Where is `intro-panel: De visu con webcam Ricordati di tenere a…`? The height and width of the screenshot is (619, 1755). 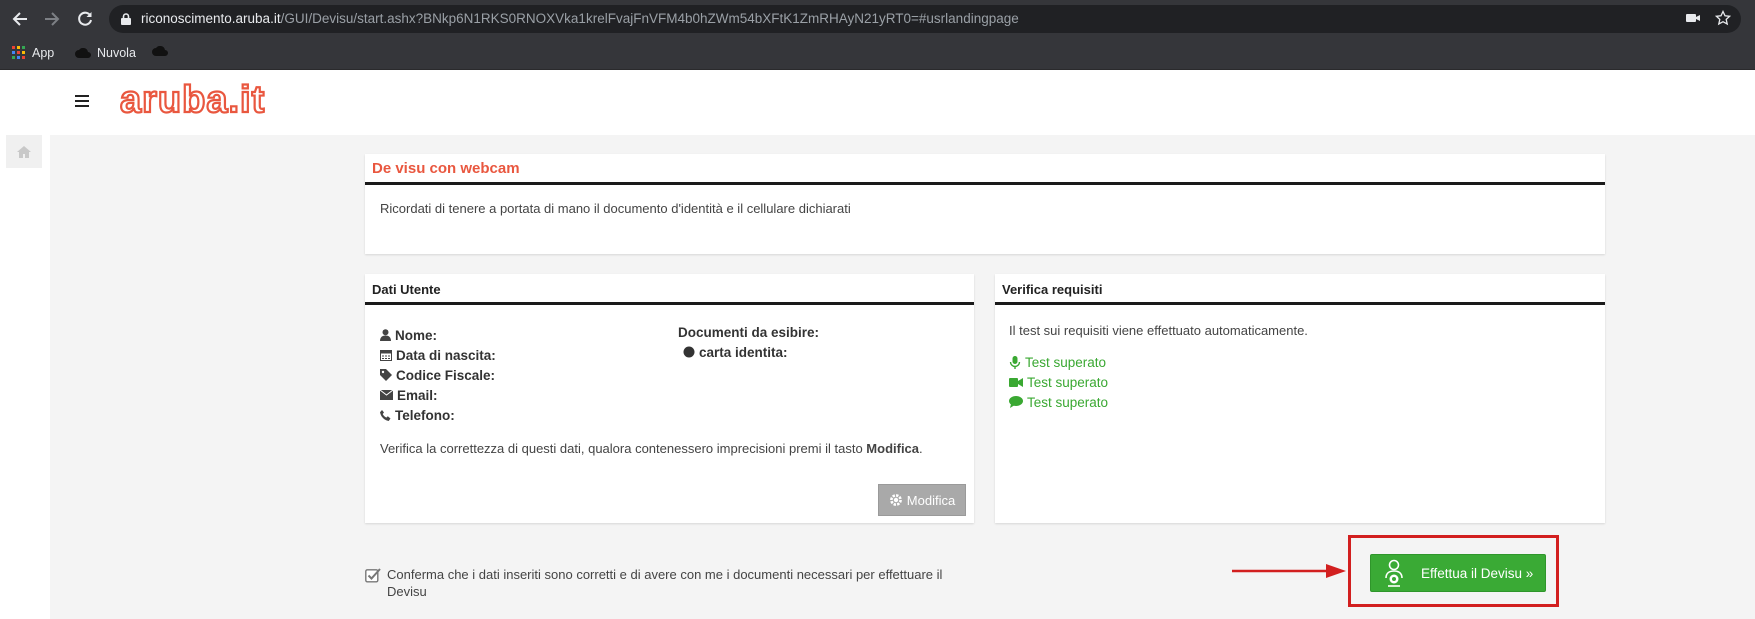 intro-panel: De visu con webcam Ricordati di tenere a… is located at coordinates (985, 204).